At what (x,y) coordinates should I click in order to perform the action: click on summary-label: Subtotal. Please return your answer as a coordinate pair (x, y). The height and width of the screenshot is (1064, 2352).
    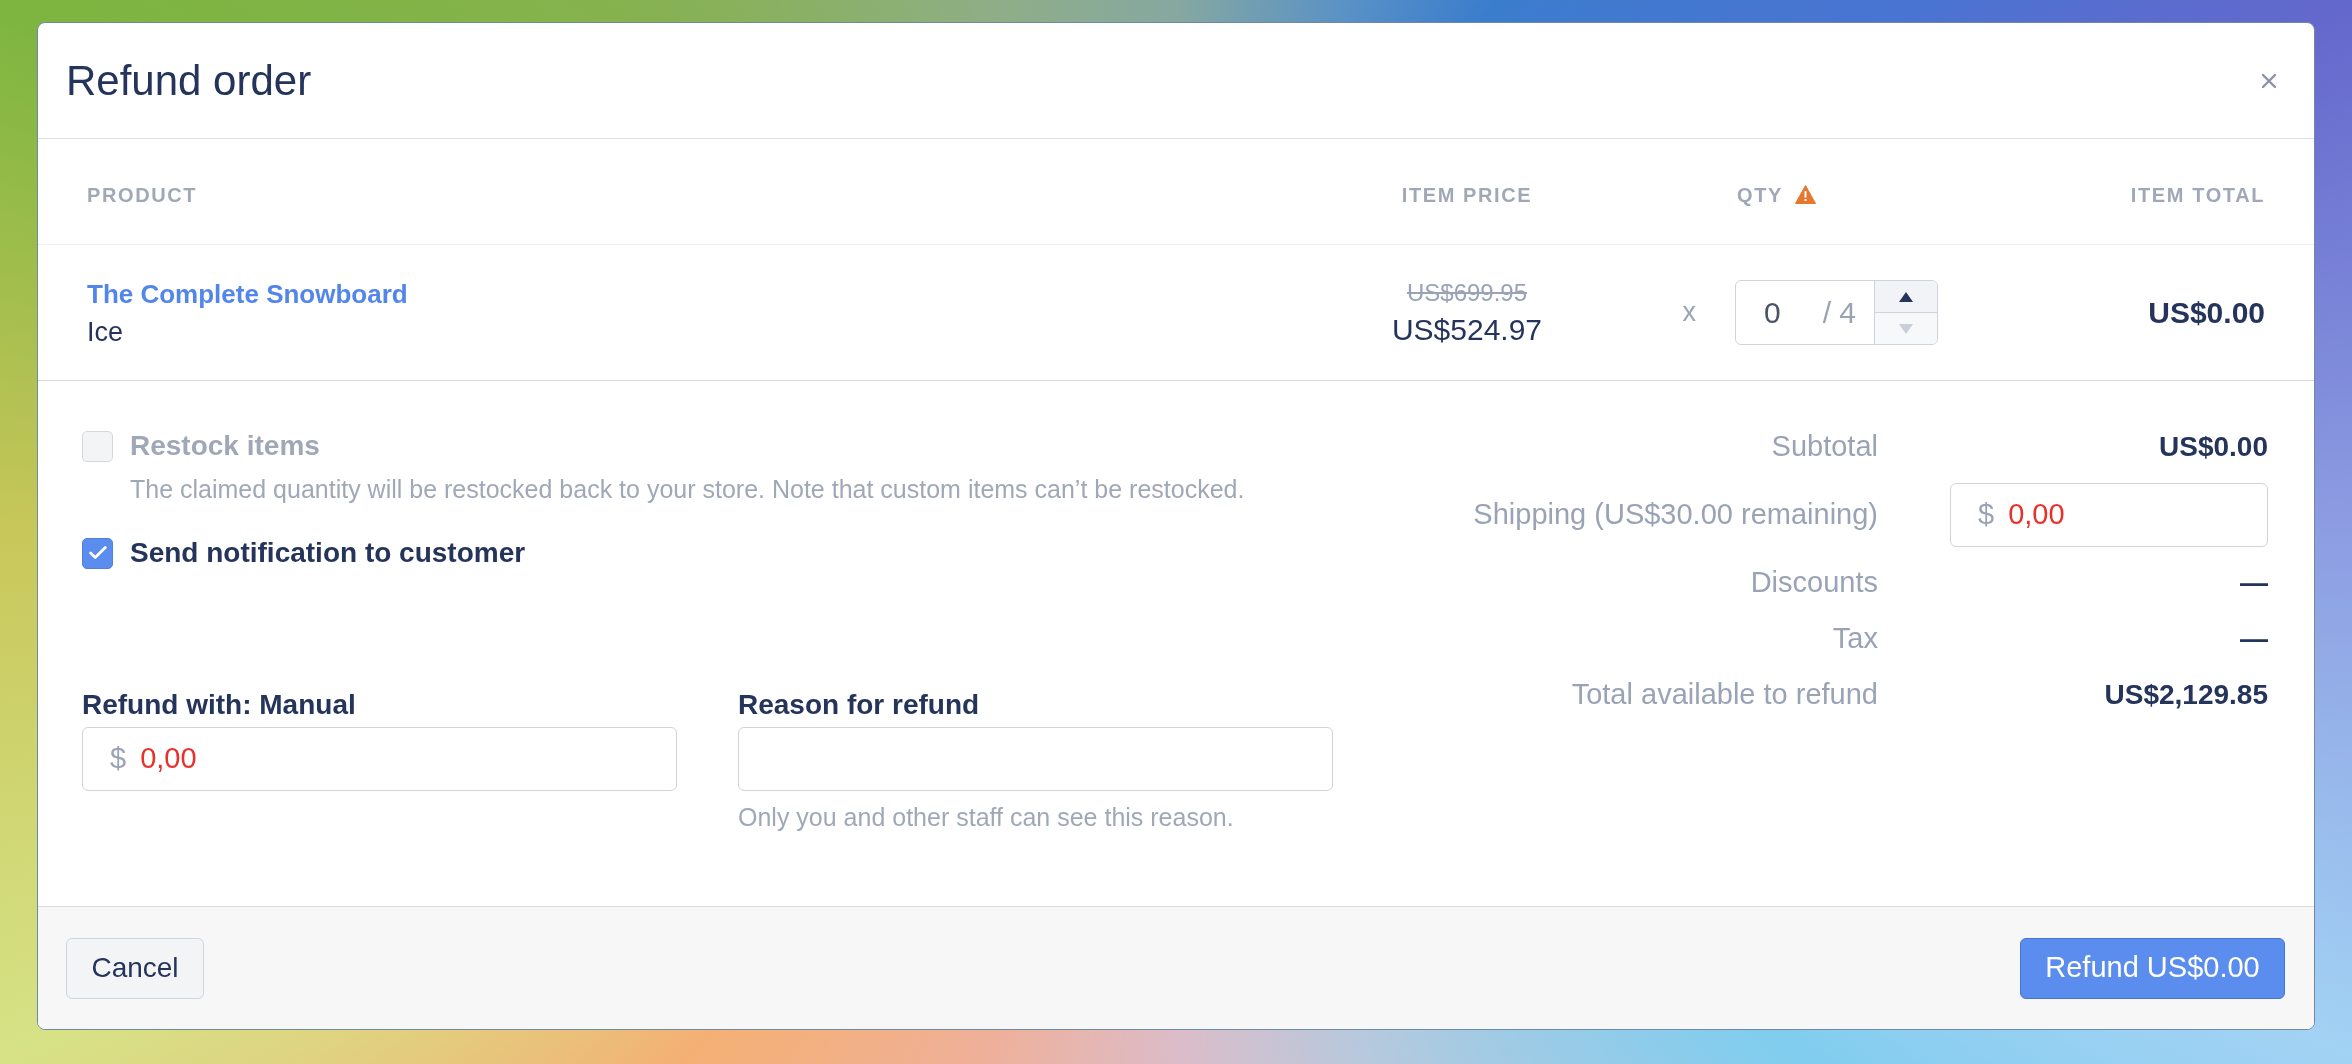
    Looking at the image, I should click on (1824, 447).